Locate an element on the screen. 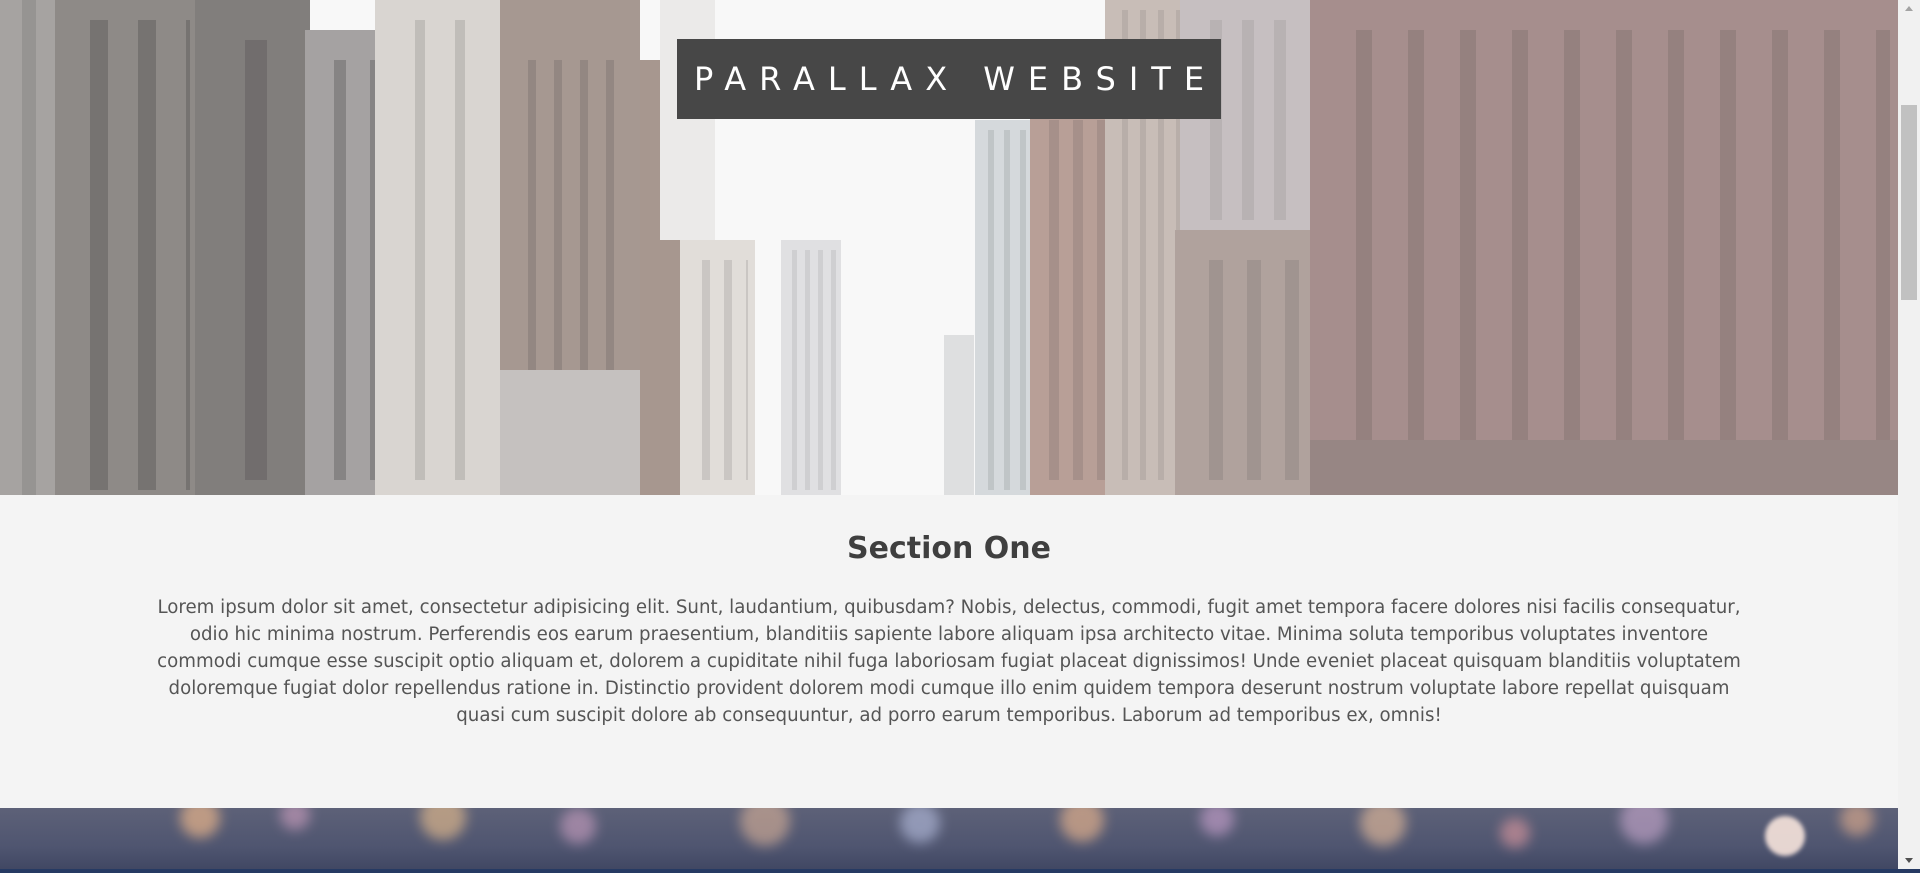 The width and height of the screenshot is (1920, 873). vertical-scrollbar is located at coordinates (1909, 434).